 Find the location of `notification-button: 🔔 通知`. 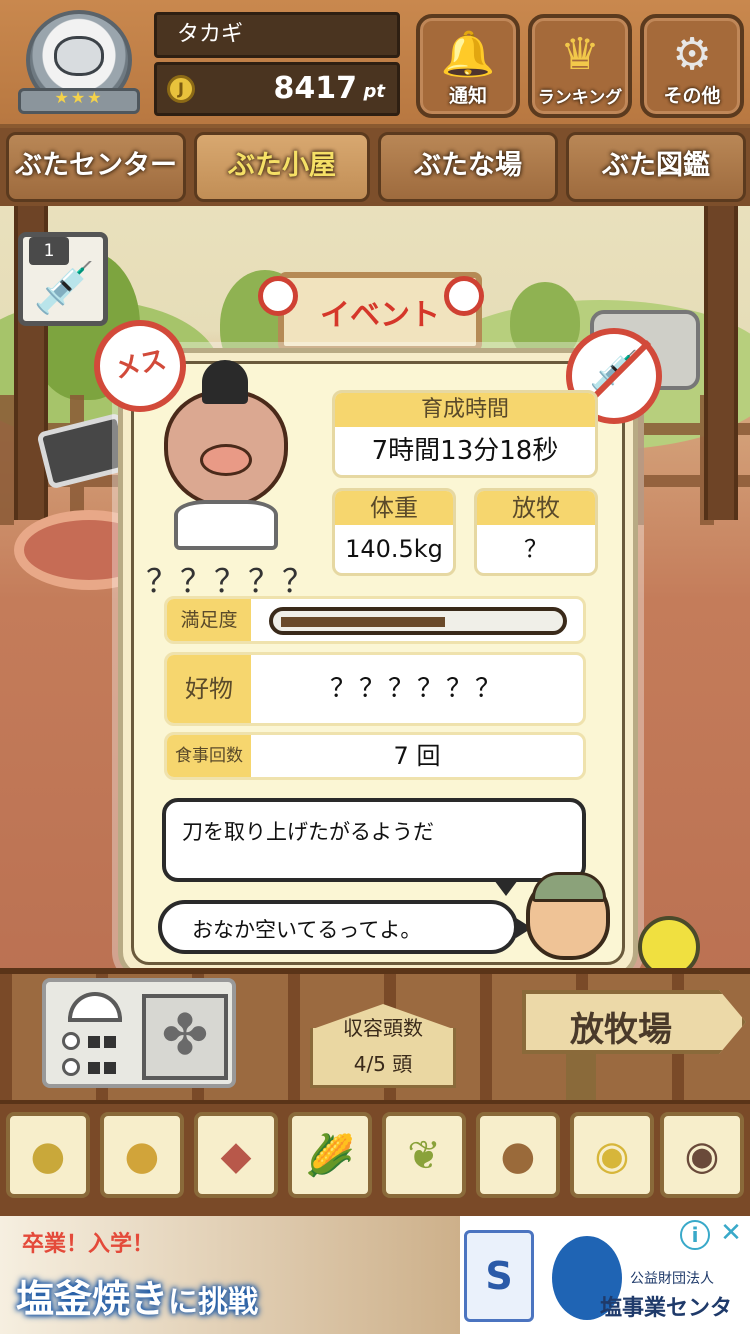

notification-button: 🔔 通知 is located at coordinates (468, 66).